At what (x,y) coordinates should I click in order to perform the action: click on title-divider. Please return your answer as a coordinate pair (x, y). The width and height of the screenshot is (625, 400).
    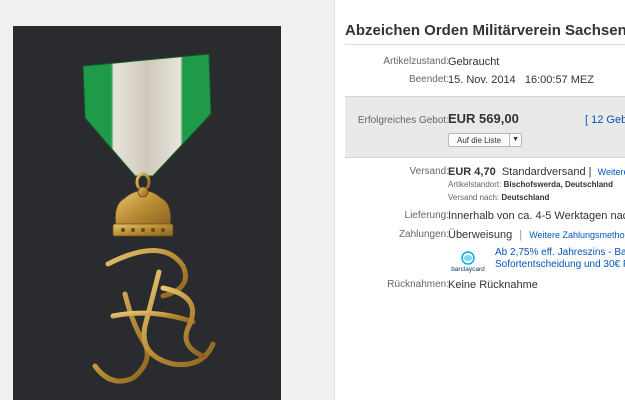
    Looking at the image, I should click on (485, 44).